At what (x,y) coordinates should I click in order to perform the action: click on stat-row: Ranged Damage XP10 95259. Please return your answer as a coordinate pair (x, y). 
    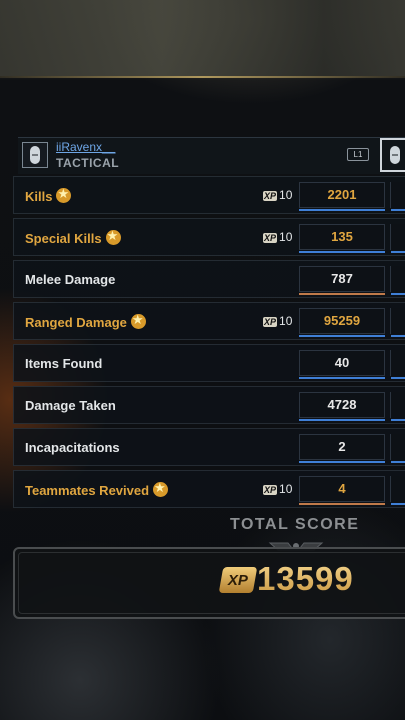
    Looking at the image, I should click on (209, 321).